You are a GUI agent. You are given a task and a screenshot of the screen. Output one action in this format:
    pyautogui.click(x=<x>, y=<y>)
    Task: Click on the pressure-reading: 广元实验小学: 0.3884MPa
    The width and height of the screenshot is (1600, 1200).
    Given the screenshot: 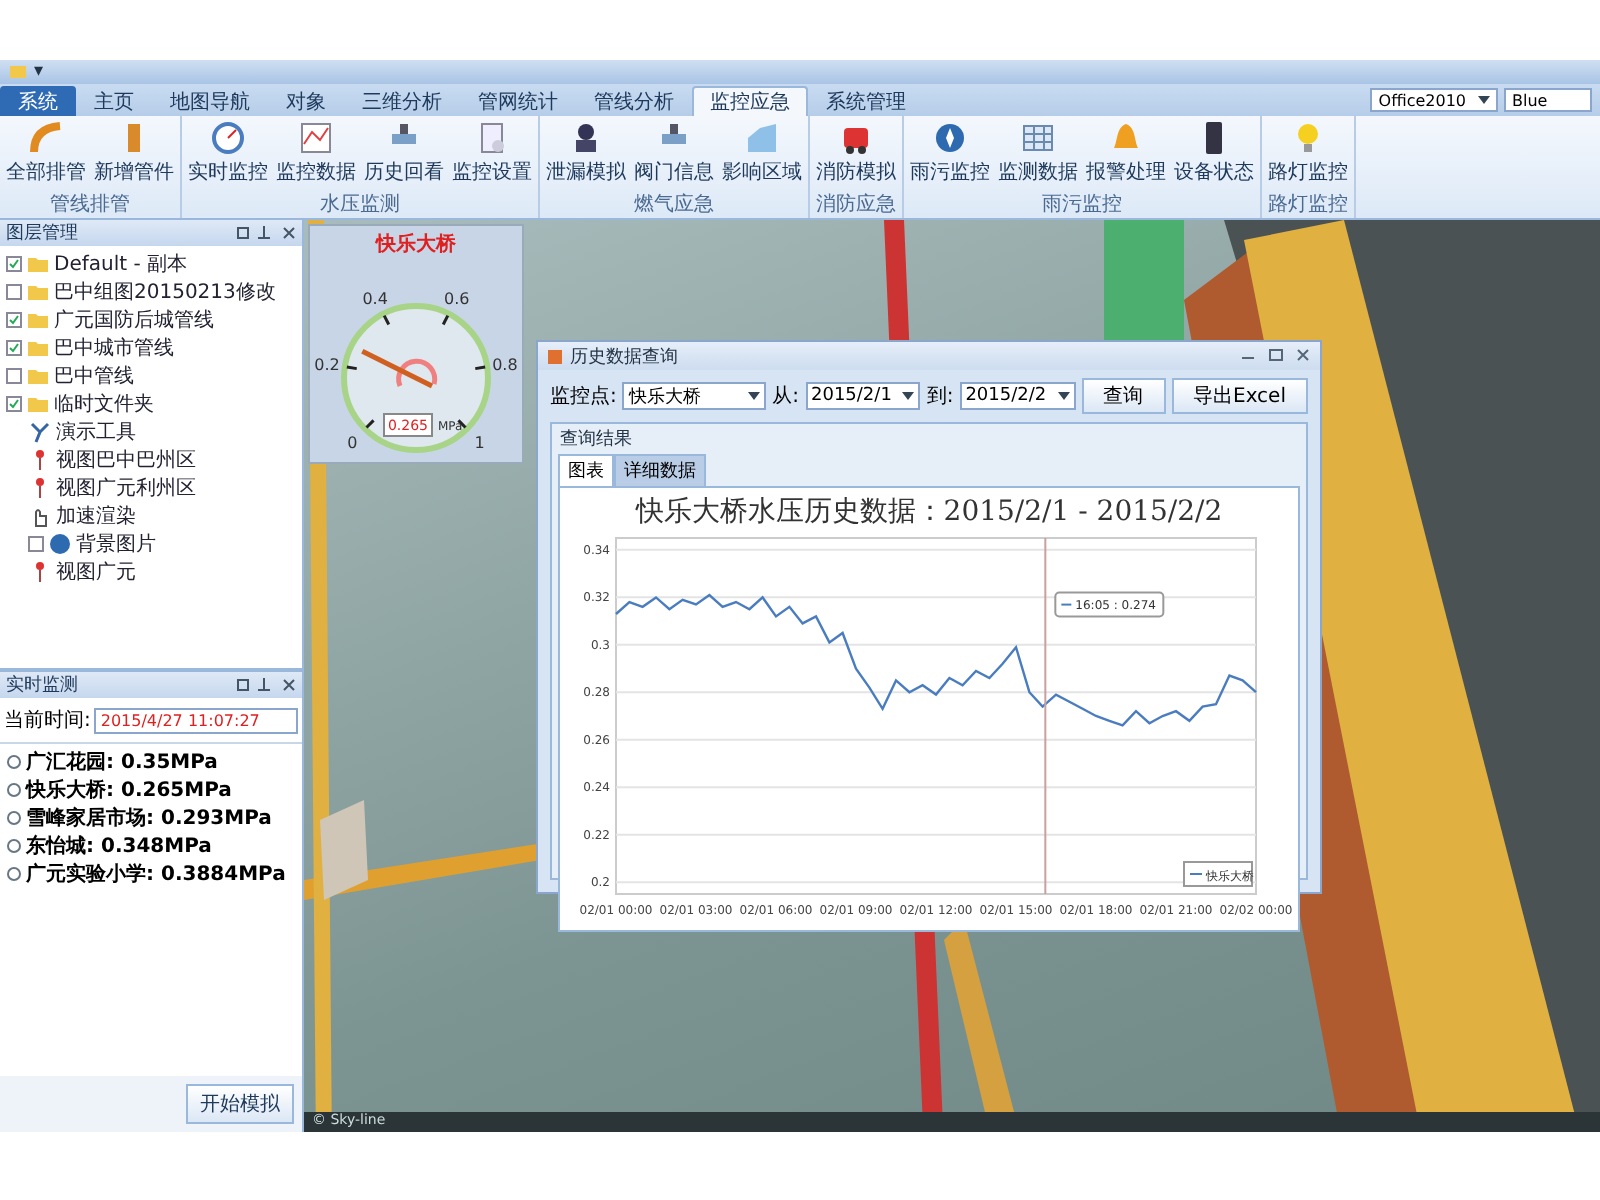 What is the action you would take?
    pyautogui.click(x=151, y=874)
    